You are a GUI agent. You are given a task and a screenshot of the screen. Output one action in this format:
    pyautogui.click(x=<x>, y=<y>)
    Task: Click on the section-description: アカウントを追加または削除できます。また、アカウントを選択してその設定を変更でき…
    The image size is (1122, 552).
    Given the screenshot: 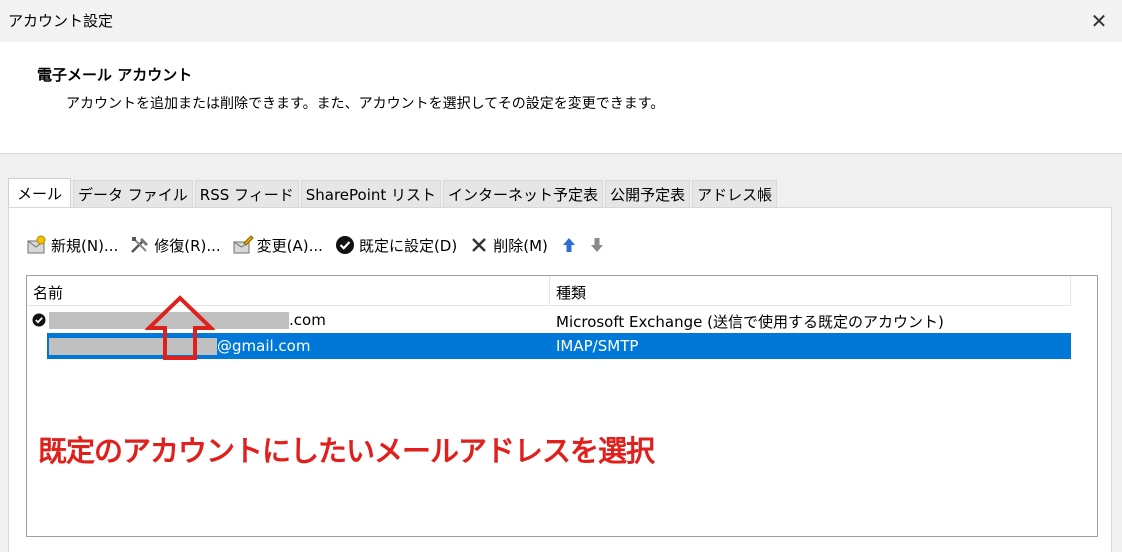 What is the action you would take?
    pyautogui.click(x=365, y=104)
    